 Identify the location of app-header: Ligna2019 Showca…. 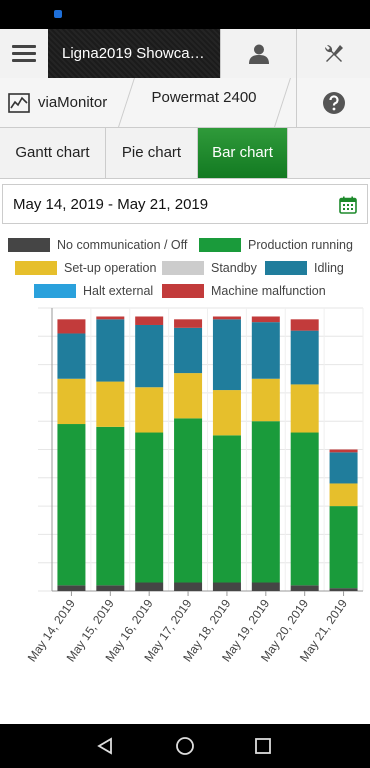
(185, 54).